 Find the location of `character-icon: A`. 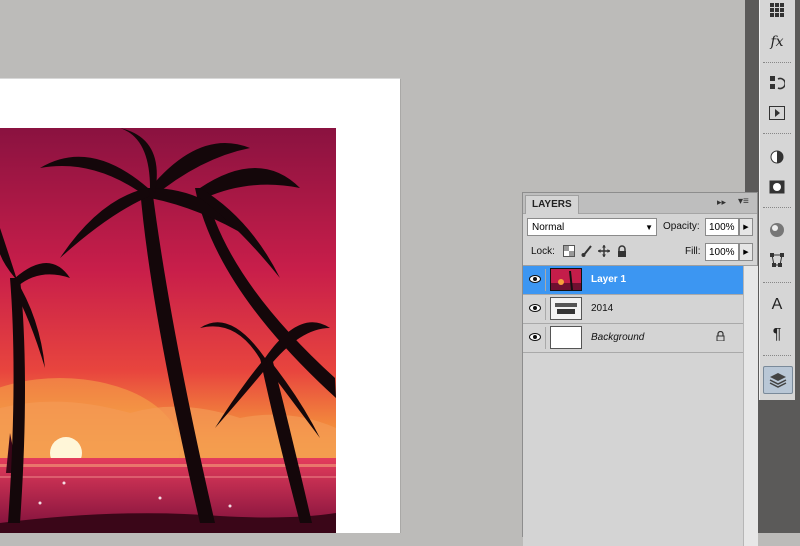

character-icon: A is located at coordinates (777, 305).